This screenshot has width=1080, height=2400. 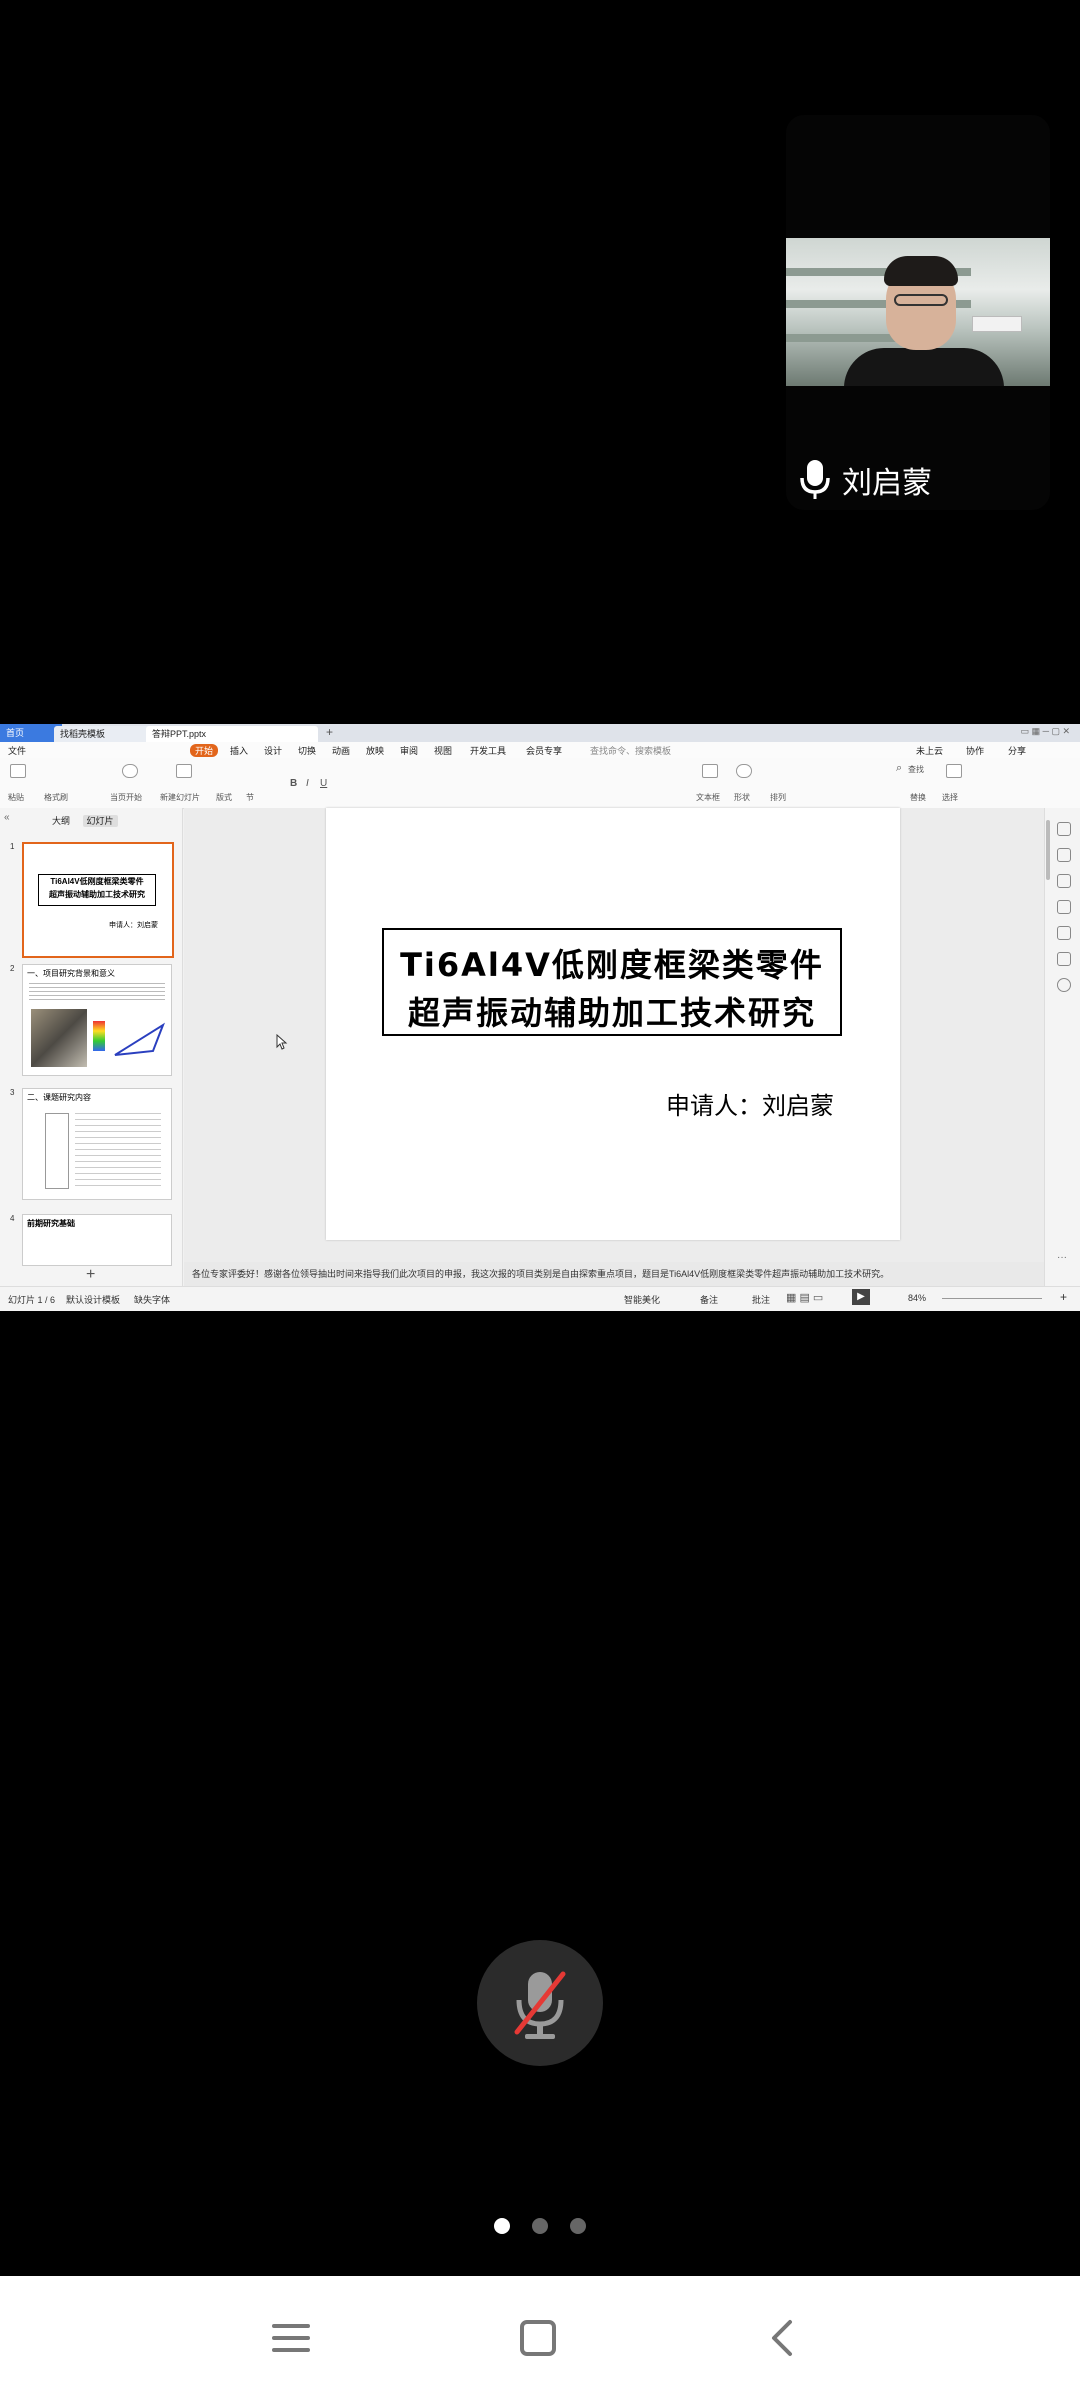 I want to click on select-icon, so click(x=954, y=771).